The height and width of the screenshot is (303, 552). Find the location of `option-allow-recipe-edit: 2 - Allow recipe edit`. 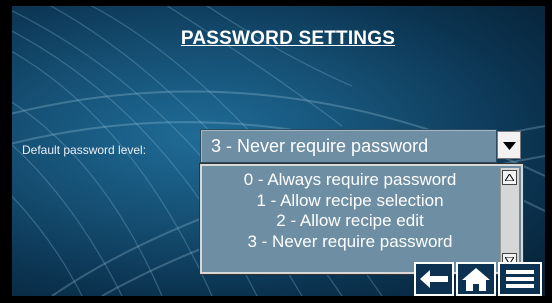

option-allow-recipe-edit: 2 - Allow recipe edit is located at coordinates (350, 221).